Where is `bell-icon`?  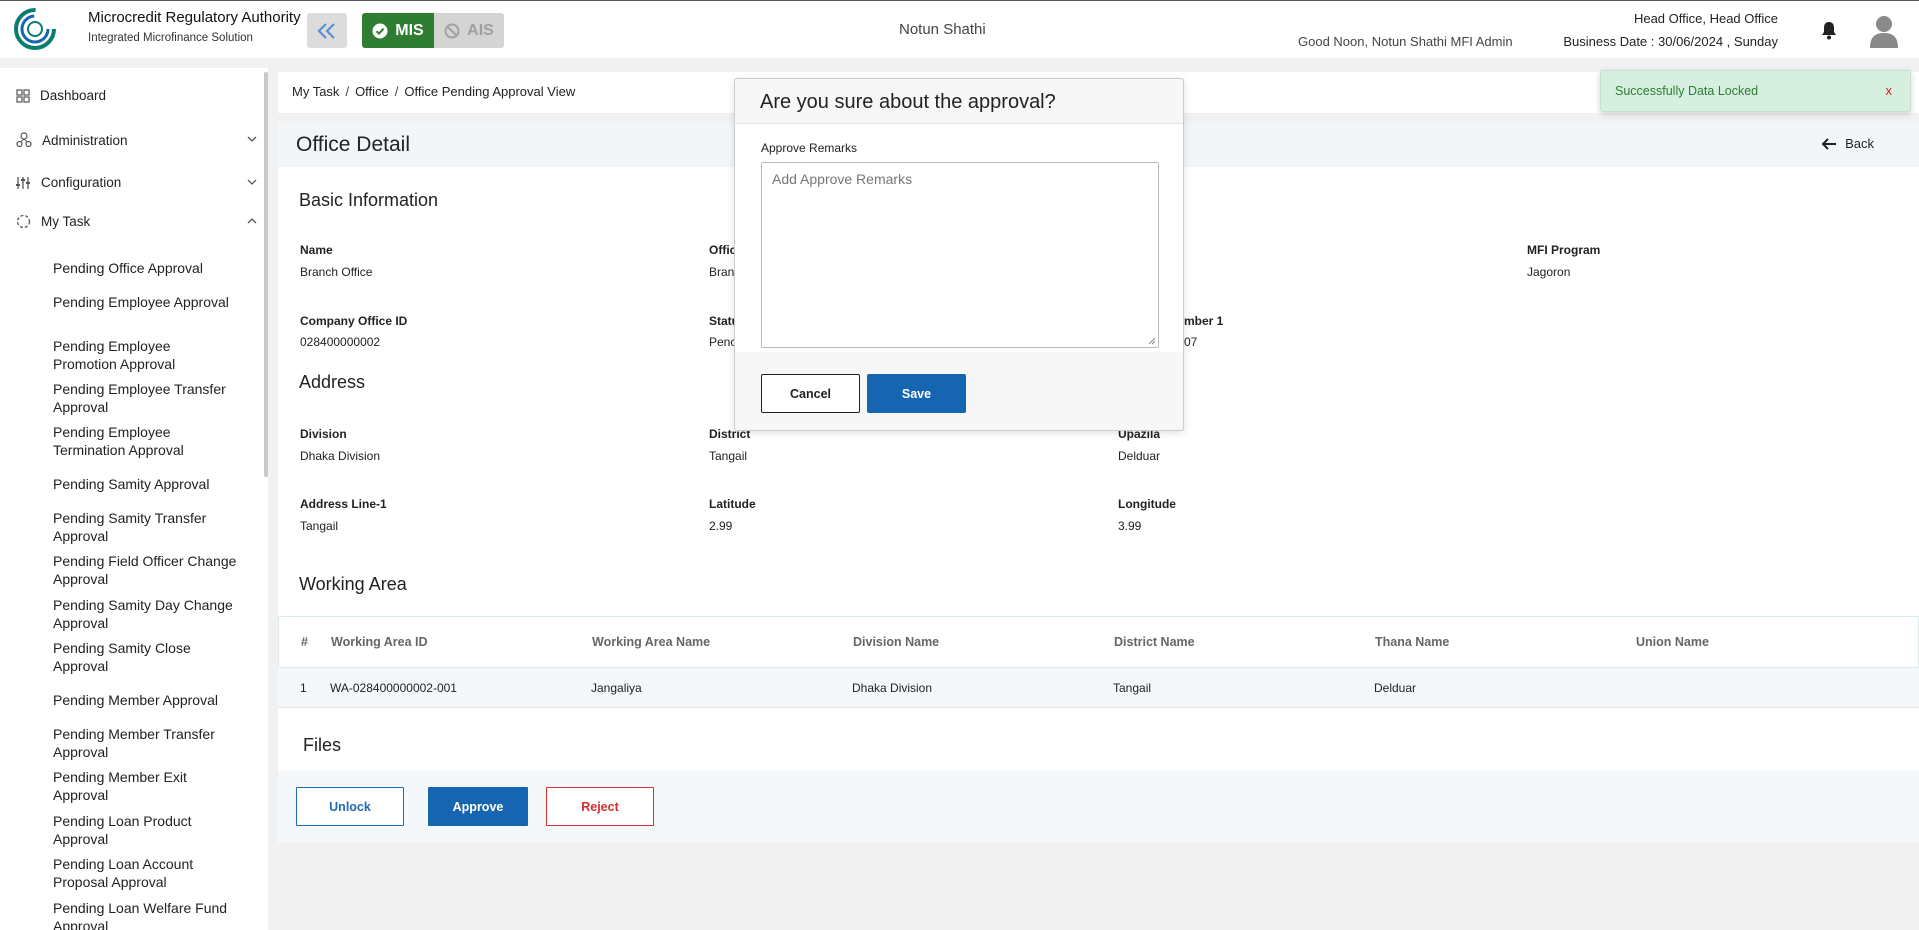
bell-icon is located at coordinates (1829, 30).